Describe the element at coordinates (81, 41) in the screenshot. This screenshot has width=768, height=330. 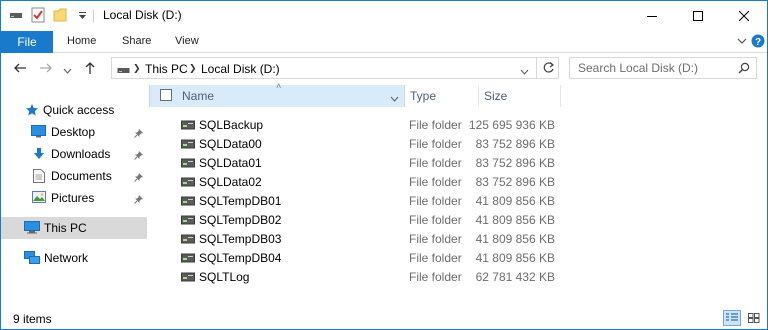
I see `tab-home: Home` at that location.